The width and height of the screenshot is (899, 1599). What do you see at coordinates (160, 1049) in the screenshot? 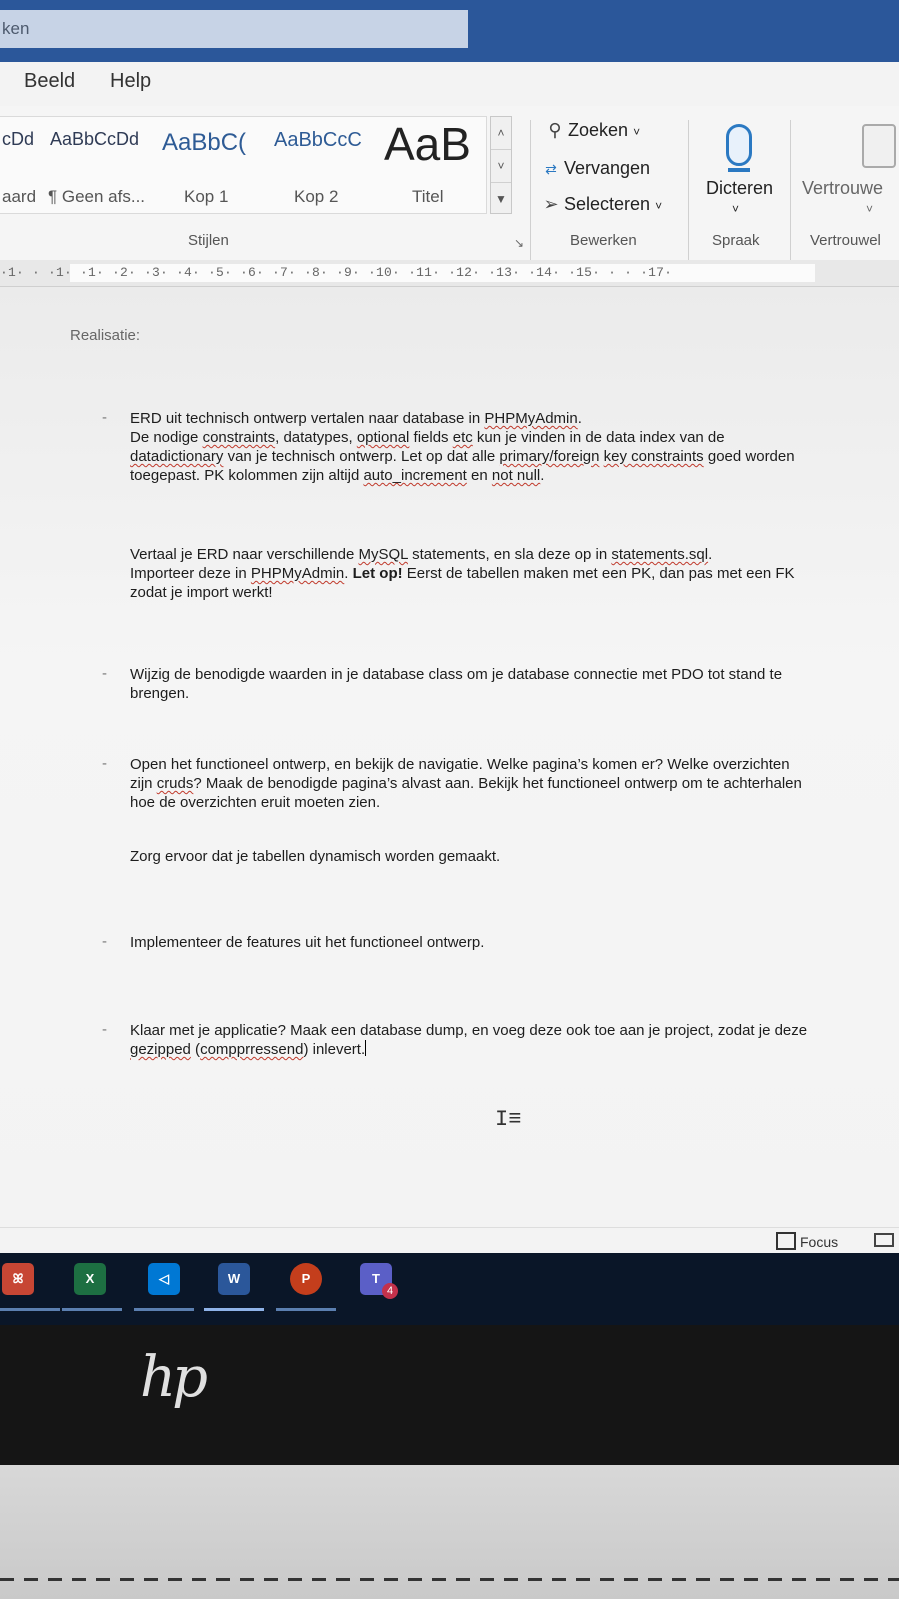
I see `spelling-error: gezipped` at bounding box center [160, 1049].